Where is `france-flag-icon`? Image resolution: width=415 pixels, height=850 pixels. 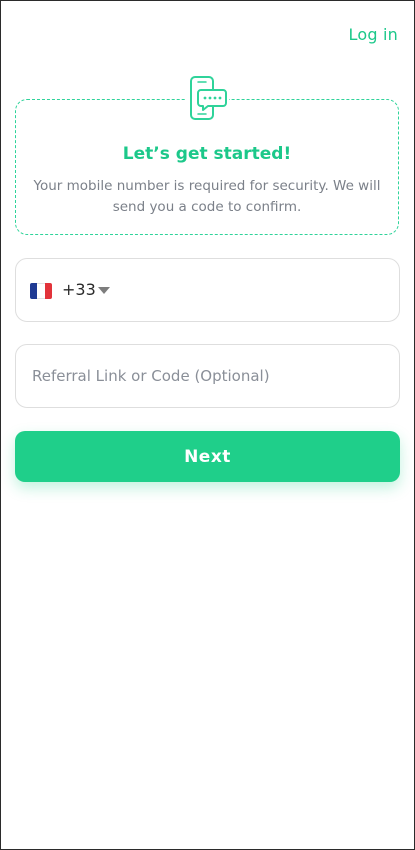 france-flag-icon is located at coordinates (41, 291).